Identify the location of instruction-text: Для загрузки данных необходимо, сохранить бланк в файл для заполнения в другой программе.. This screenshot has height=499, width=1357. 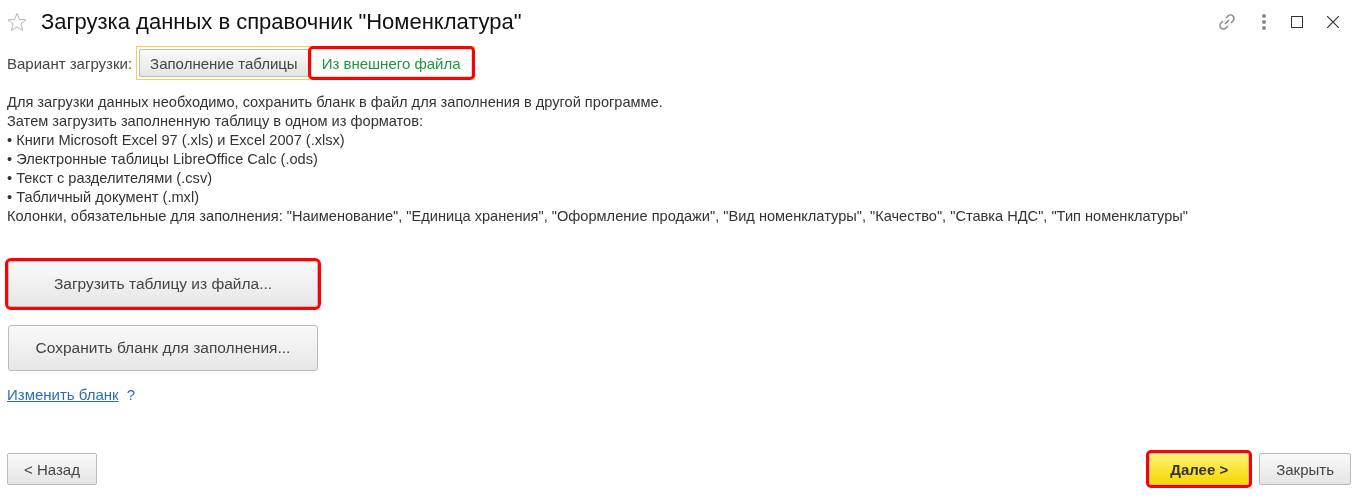
(335, 102).